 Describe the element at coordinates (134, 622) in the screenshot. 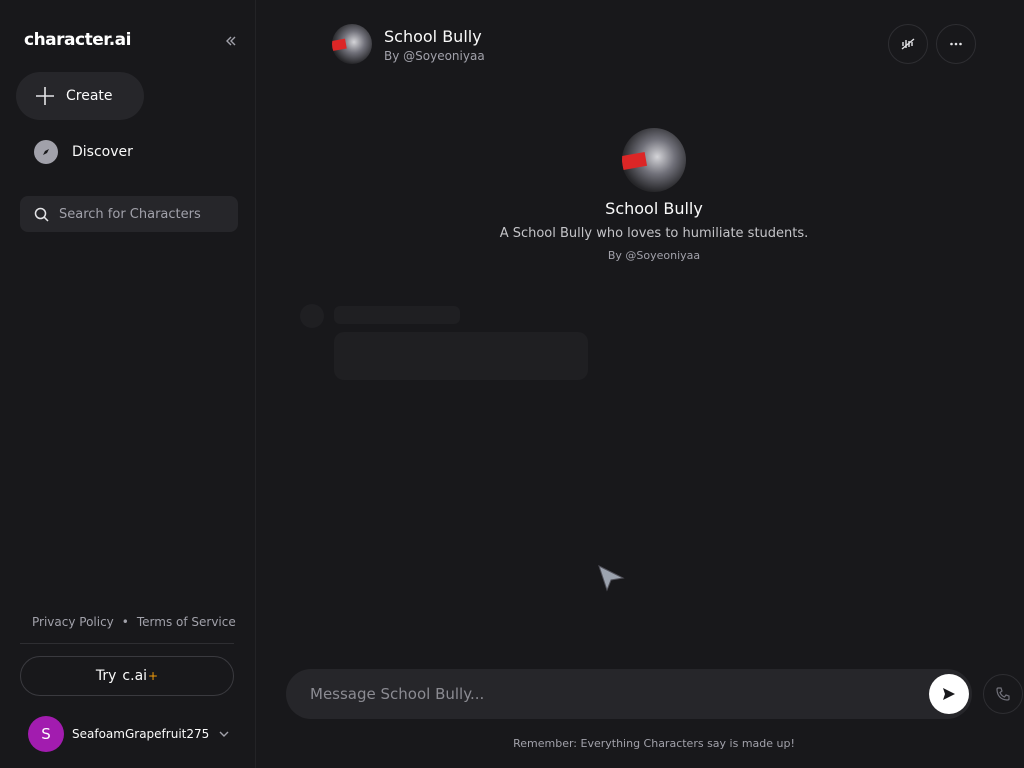

I see `footer-links: Privacy Policy • Terms of Service` at that location.